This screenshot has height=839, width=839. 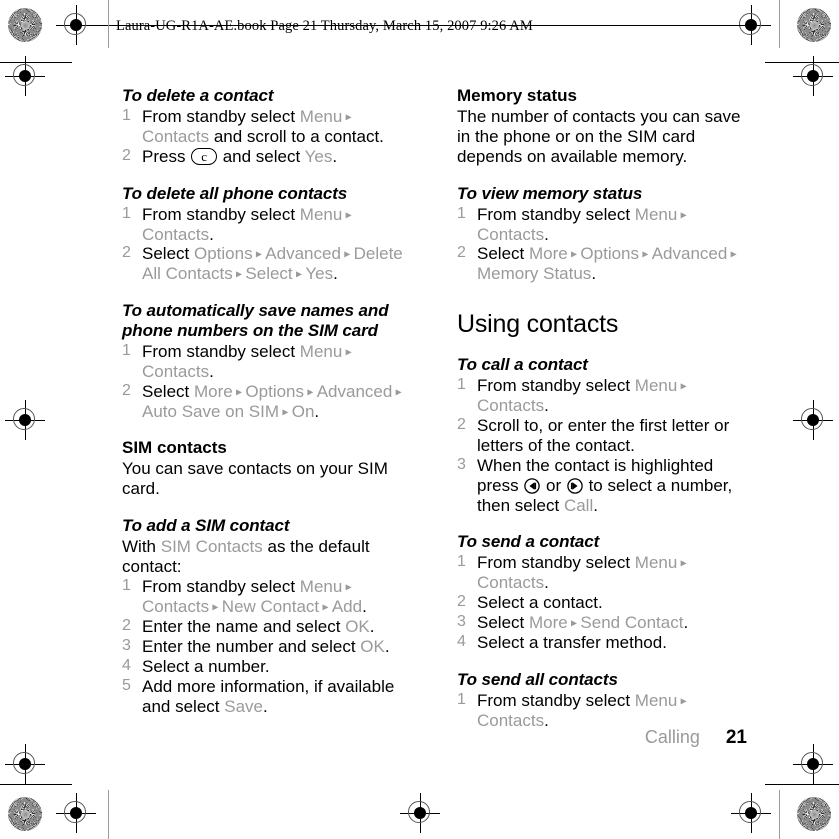 I want to click on trim-rule-bottom-right, so click(x=802, y=785).